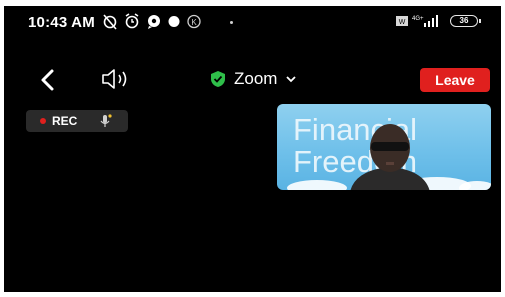  What do you see at coordinates (65, 121) in the screenshot?
I see `rec-label: REC` at bounding box center [65, 121].